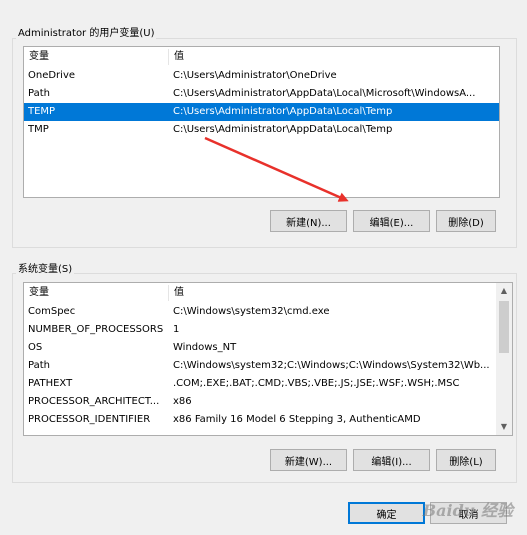 The image size is (527, 535). Describe the element at coordinates (504, 427) in the screenshot. I see `scroll-down-arrow-icon: ▼` at that location.